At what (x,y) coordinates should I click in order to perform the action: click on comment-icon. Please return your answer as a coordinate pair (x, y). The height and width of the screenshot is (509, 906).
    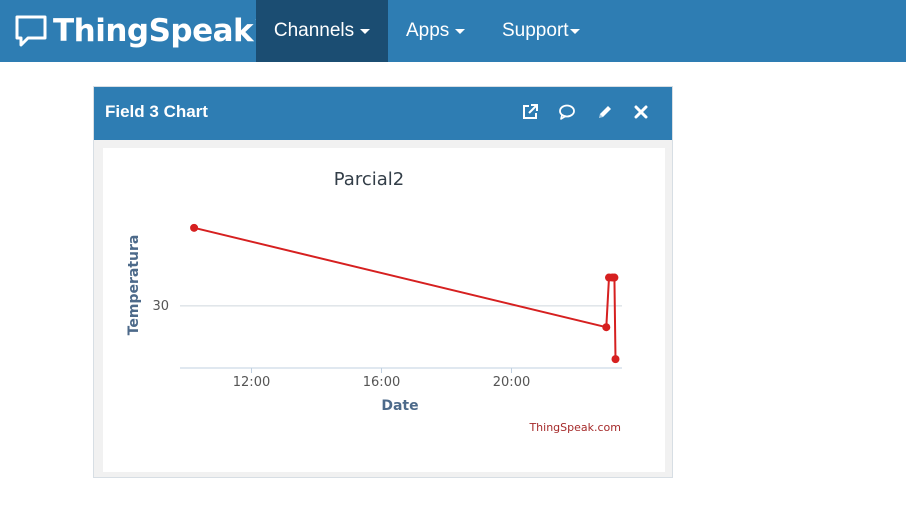
    Looking at the image, I should click on (567, 112).